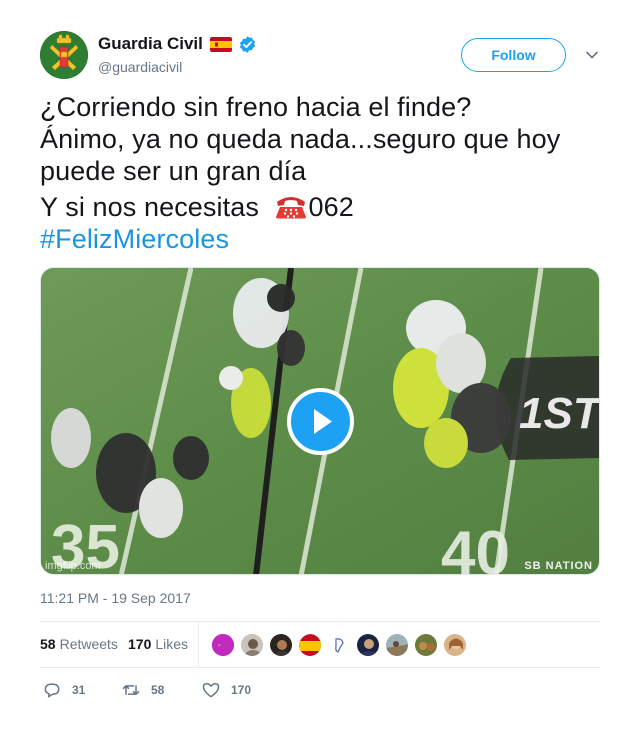 This screenshot has width=640, height=729. What do you see at coordinates (320, 56) in the screenshot?
I see `tweet-header: Guardia Civil @guardiacivil Follow` at bounding box center [320, 56].